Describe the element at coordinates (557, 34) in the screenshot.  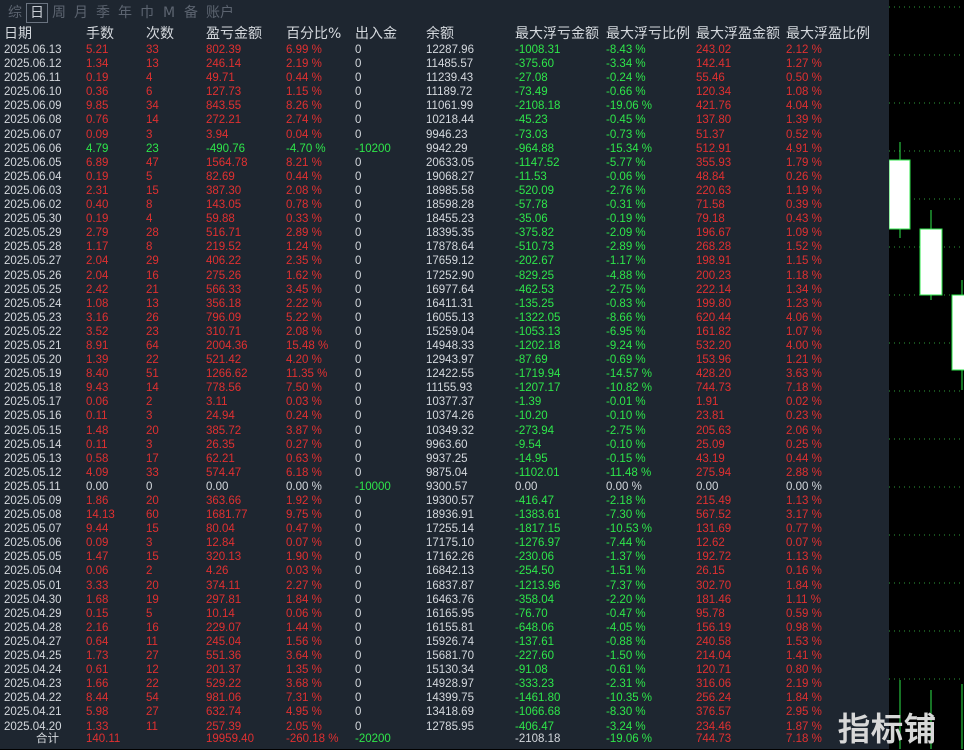
I see `header-col-7: 最大浮亏金额` at that location.